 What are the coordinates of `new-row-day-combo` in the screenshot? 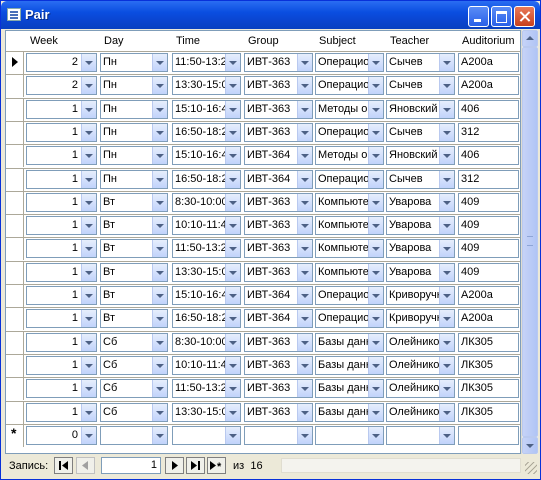 It's located at (134, 435).